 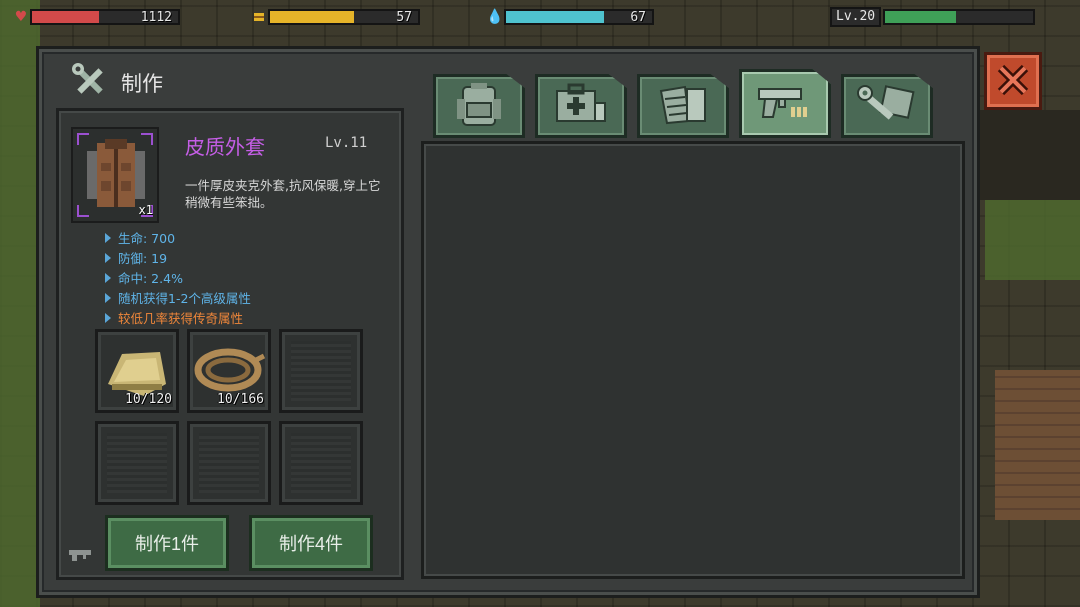 What do you see at coordinates (181, 318) in the screenshot?
I see `stat-text: 较低几率获得传奇属性` at bounding box center [181, 318].